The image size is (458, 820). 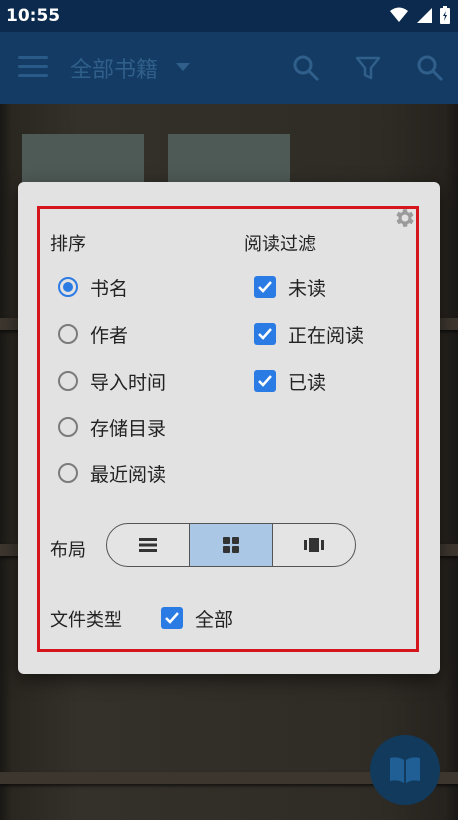 I want to click on filter-option-unread: 未读, so click(x=290, y=287).